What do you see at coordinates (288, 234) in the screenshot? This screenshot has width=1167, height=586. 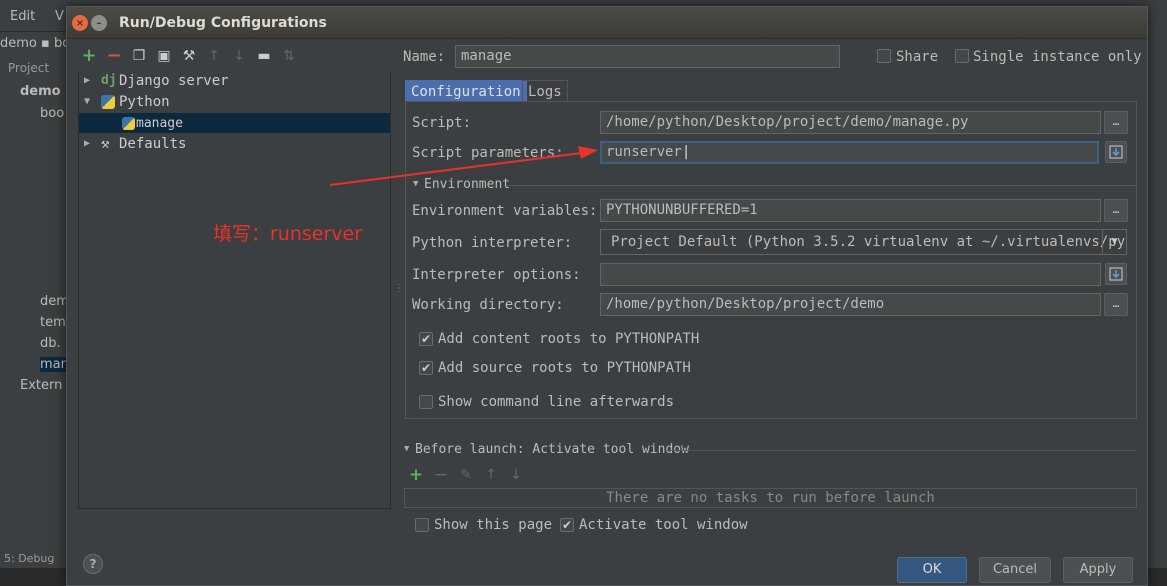 I see `annotation-text: 填写：runserver` at bounding box center [288, 234].